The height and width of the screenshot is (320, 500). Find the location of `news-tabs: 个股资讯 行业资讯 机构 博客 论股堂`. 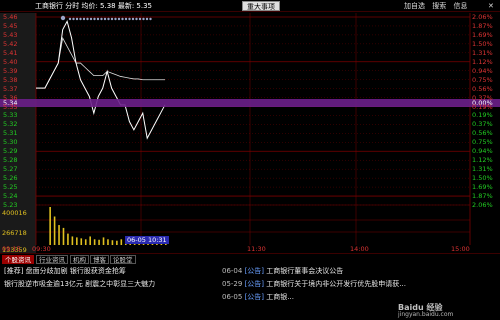

news-tabs: 个股资讯 行业资讯 机构 博客 论股堂 is located at coordinates (250, 258).